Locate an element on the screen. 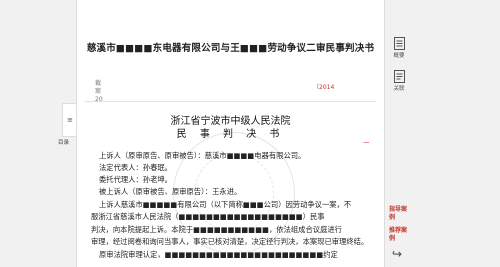  paragraph: 法定代表人：孙春珉。 is located at coordinates (135, 167).